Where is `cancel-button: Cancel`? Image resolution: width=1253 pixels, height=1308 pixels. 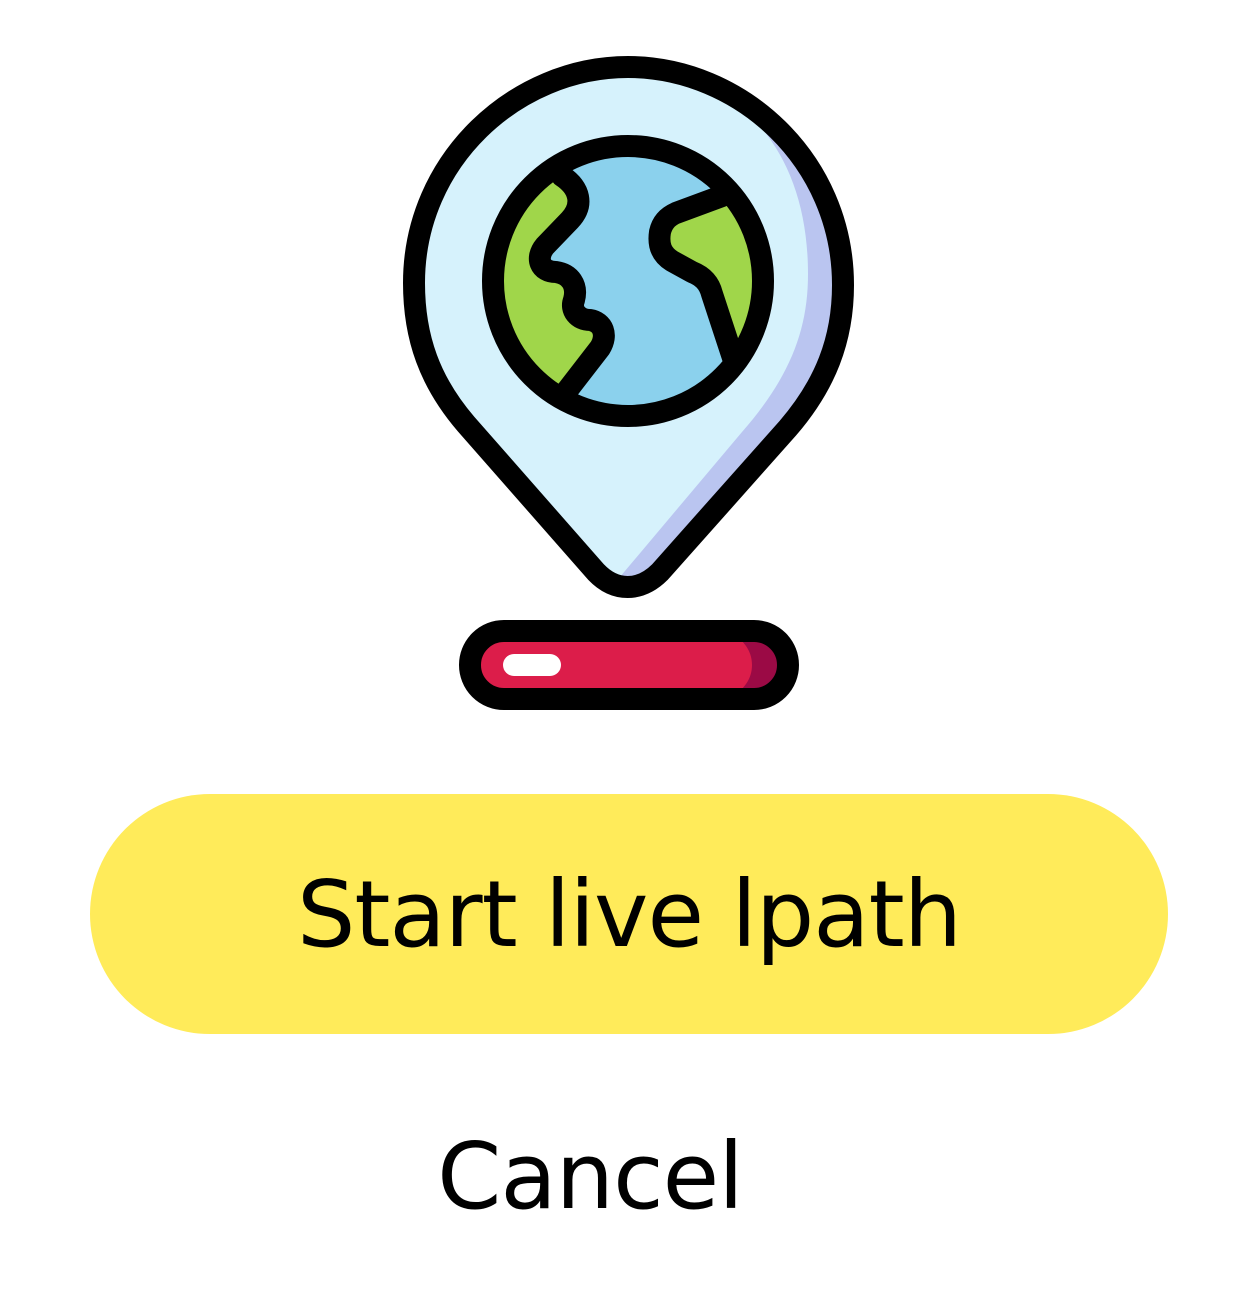 cancel-button: Cancel is located at coordinates (590, 1177).